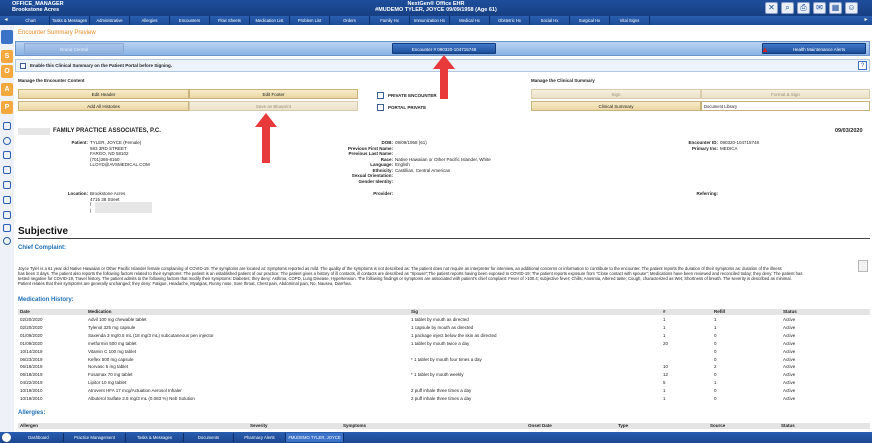  Describe the element at coordinates (7, 200) in the screenshot. I see `calendar-icon` at that location.